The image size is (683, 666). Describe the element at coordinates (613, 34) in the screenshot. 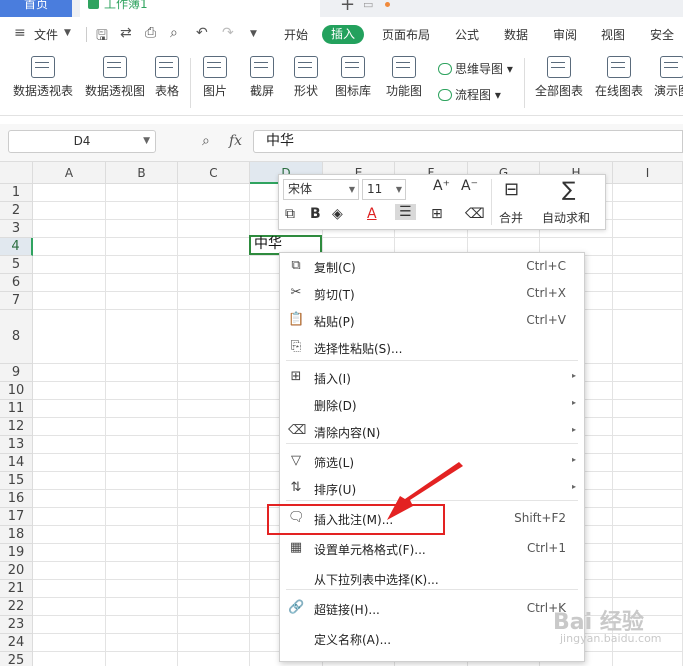

I see `menu-view: 视图` at that location.